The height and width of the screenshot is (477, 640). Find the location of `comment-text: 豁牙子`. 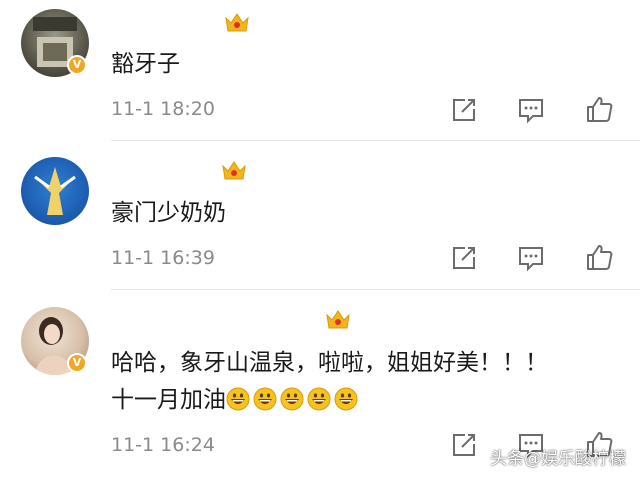

comment-text: 豁牙子 is located at coordinates (145, 64).